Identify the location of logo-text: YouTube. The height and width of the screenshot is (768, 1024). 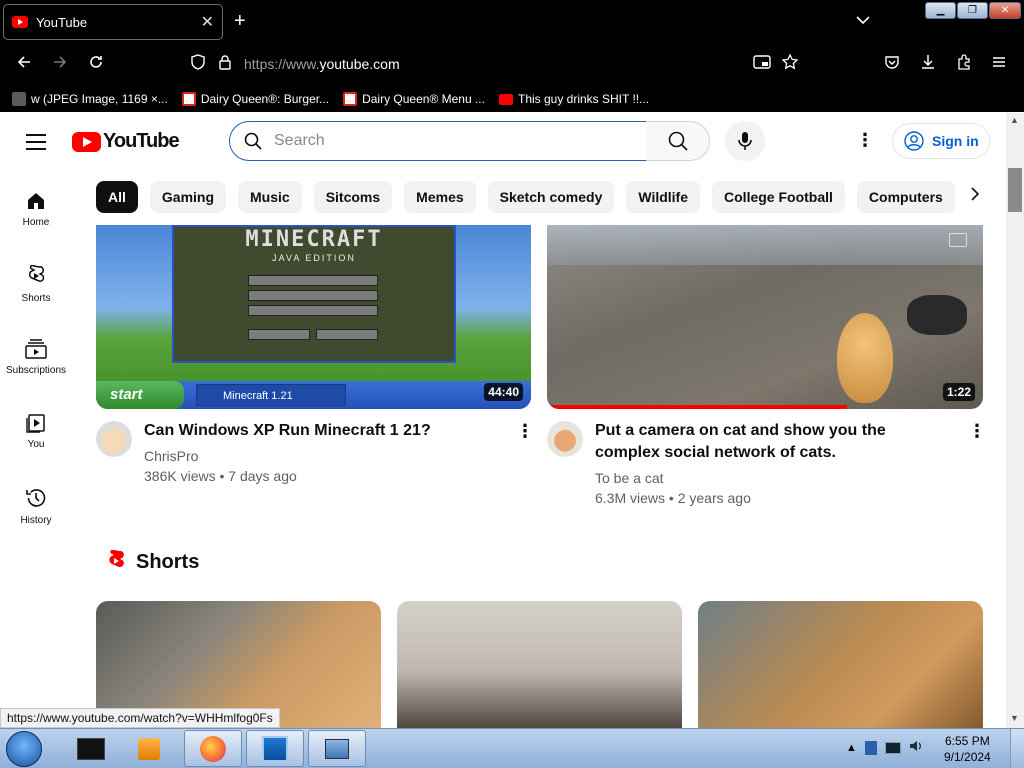
(141, 141).